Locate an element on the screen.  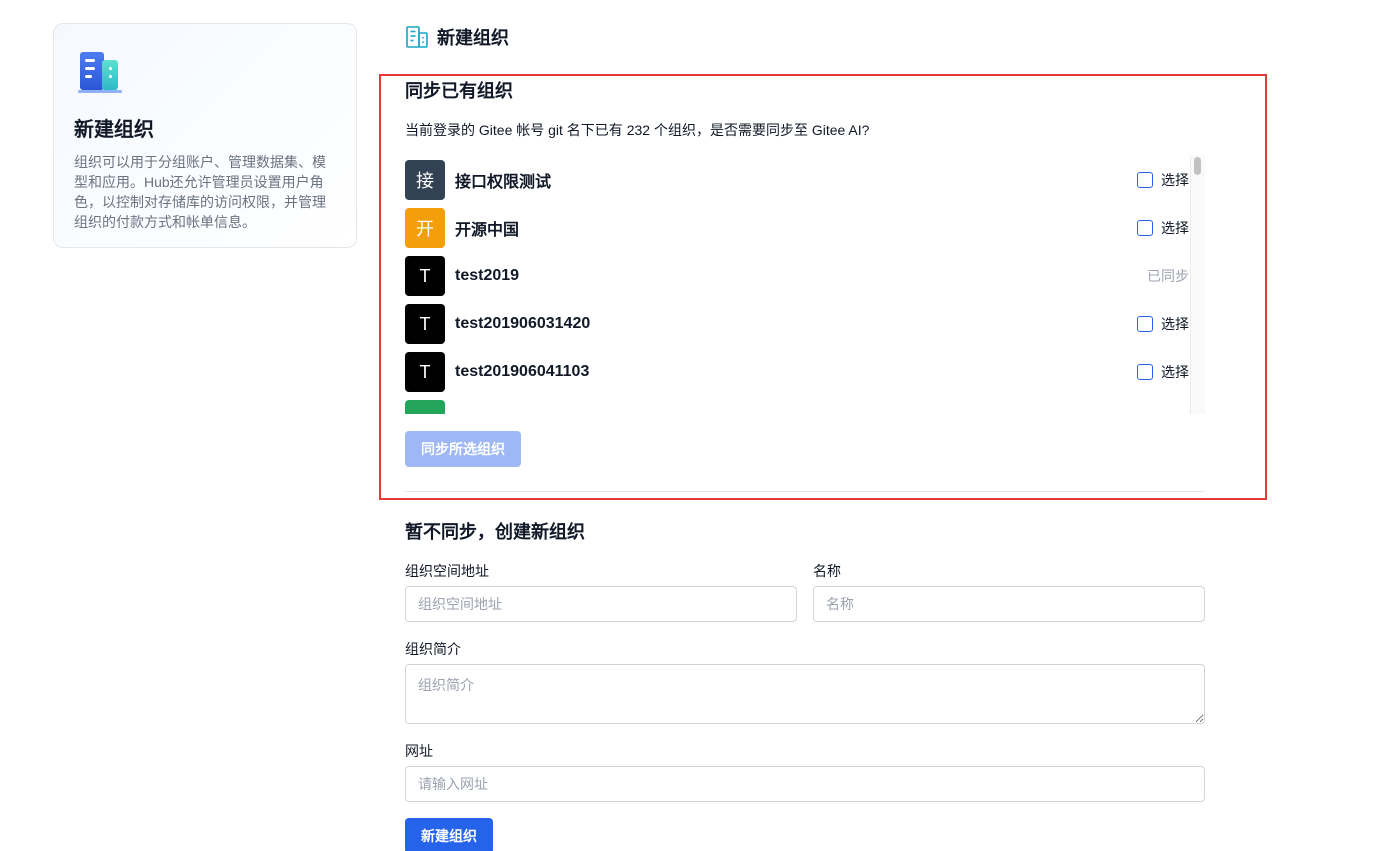
namespace-label: 组织空间地址 is located at coordinates (447, 571).